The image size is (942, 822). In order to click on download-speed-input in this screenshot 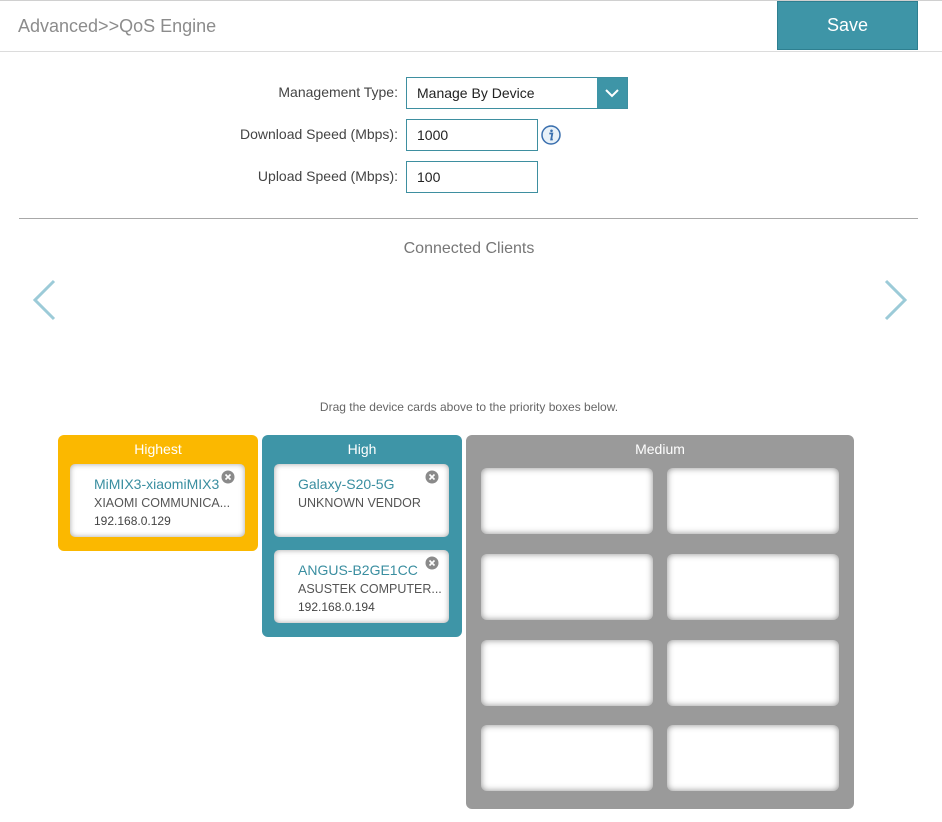, I will do `click(472, 135)`.